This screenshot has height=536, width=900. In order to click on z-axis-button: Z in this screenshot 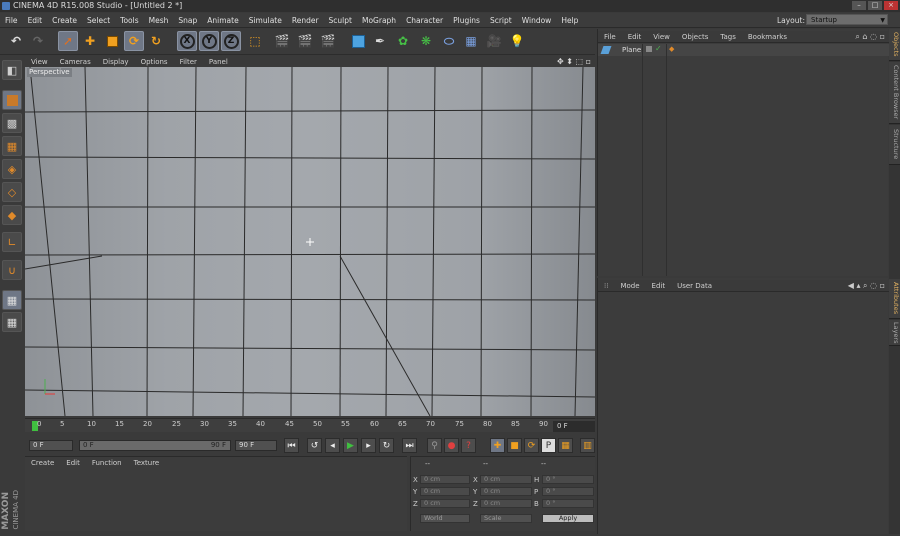, I will do `click(231, 41)`.